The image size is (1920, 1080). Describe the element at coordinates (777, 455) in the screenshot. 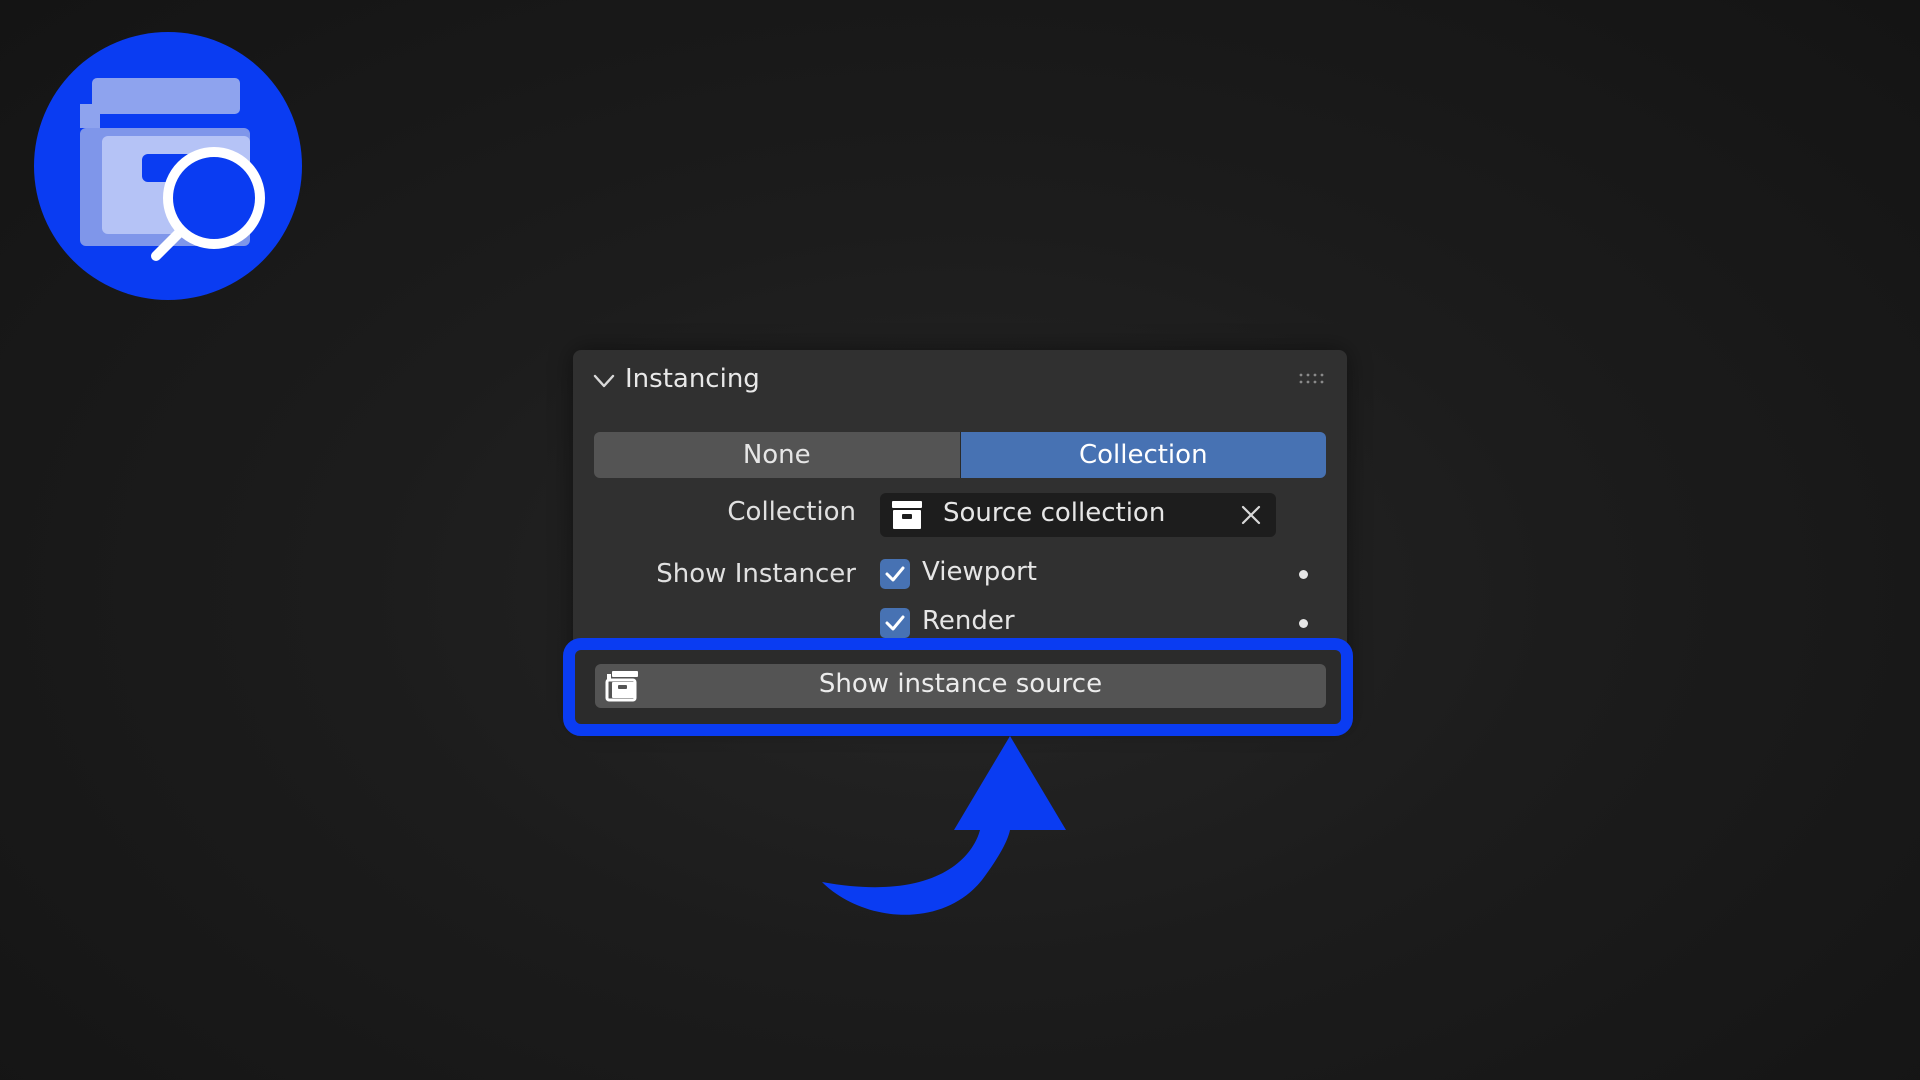

I see `mode-none-button: None` at that location.